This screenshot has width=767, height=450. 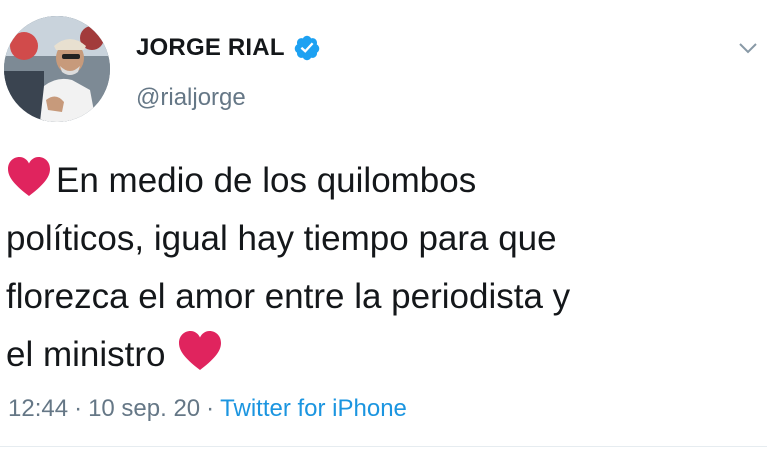 What do you see at coordinates (383, 446) in the screenshot?
I see `divider` at bounding box center [383, 446].